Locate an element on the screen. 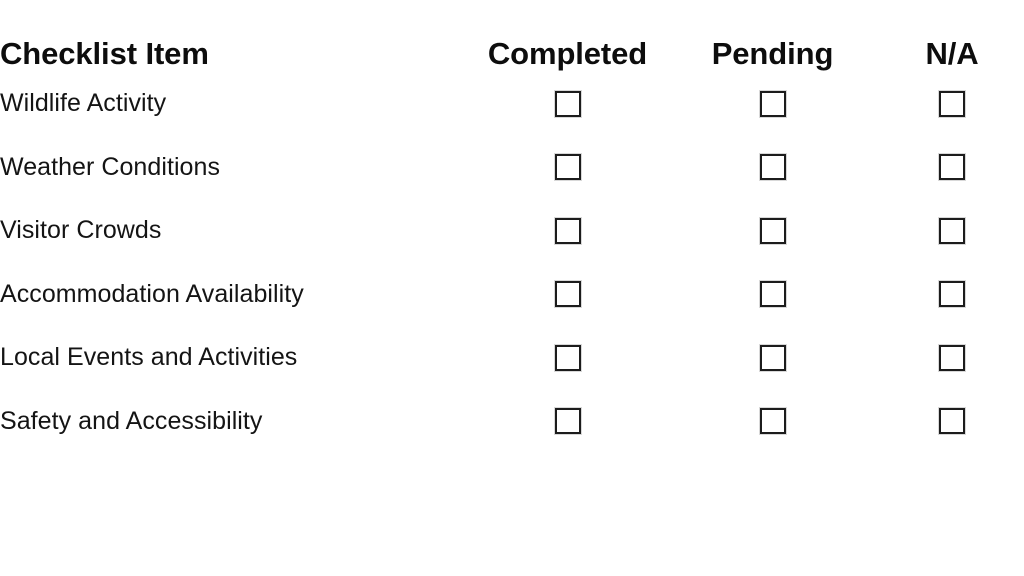 The height and width of the screenshot is (576, 1024). table-row: Local Events and Activities is located at coordinates (512, 358).